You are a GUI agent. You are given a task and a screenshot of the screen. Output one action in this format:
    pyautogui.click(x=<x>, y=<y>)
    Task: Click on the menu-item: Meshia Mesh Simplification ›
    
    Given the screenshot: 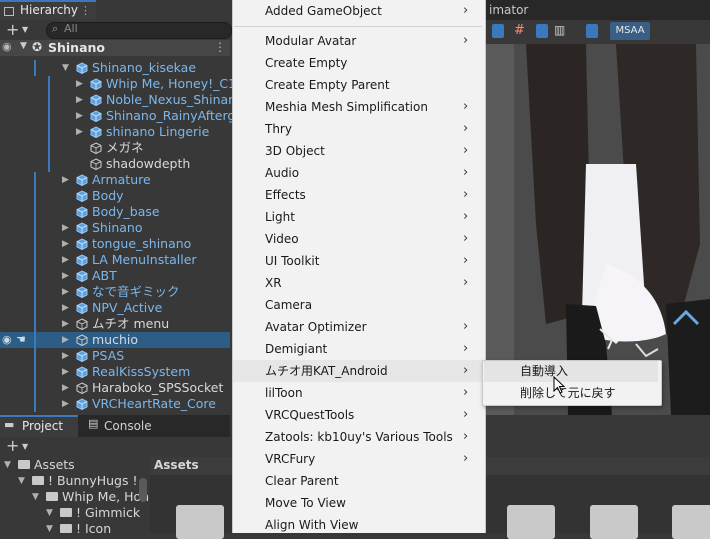 What is the action you would take?
    pyautogui.click(x=359, y=107)
    